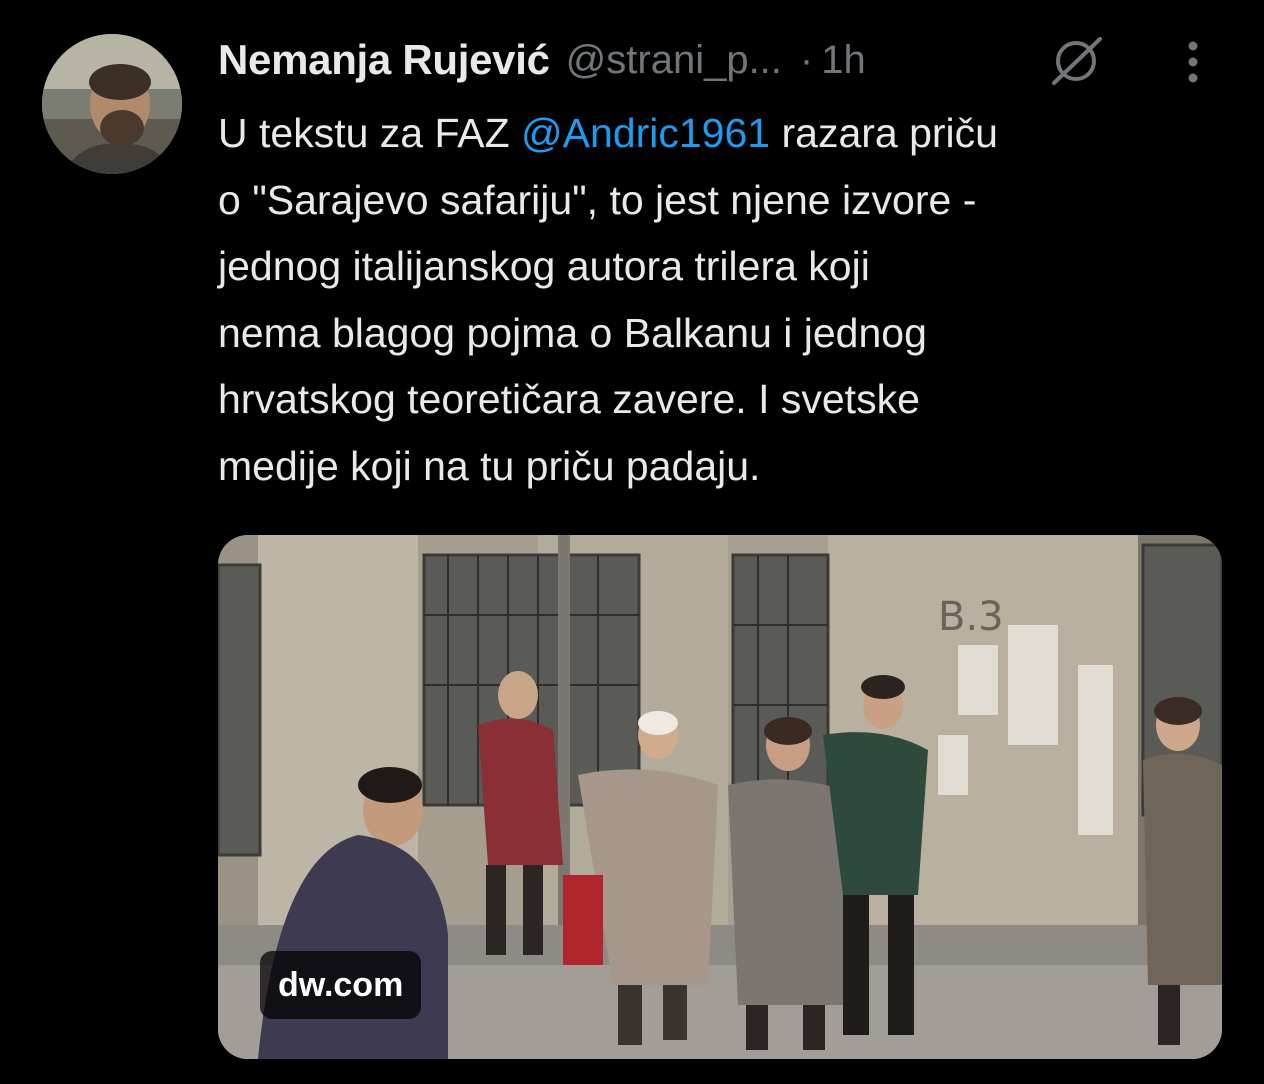 The height and width of the screenshot is (1084, 1264). I want to click on tweet-text-line: U tekstu za FAZ @Andric1961 razara priču, so click(723, 133).